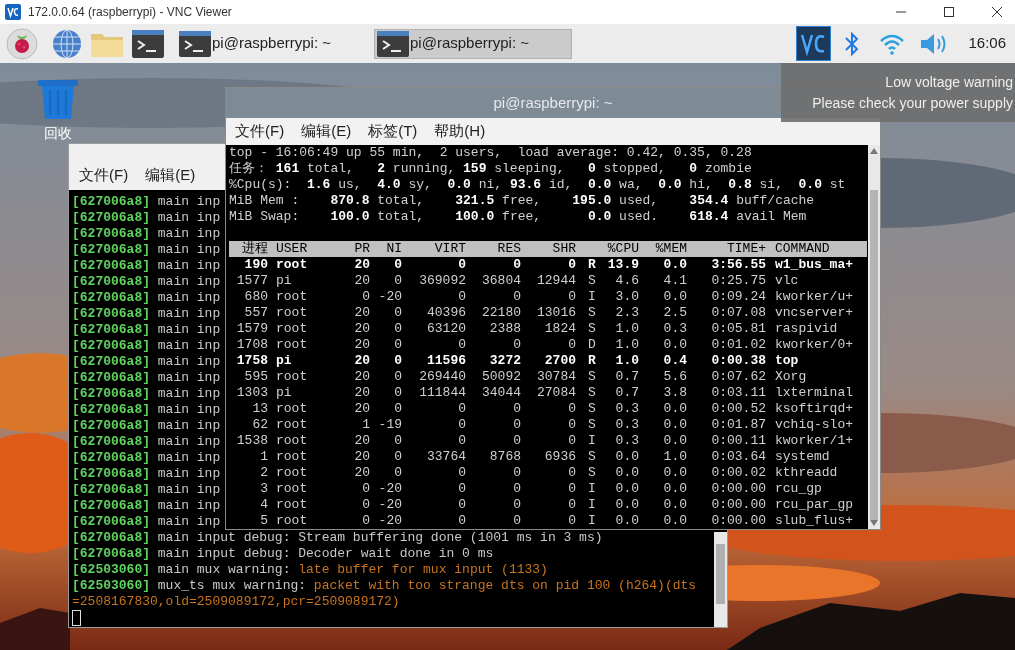 This screenshot has height=650, width=1015. Describe the element at coordinates (393, 249) in the screenshot. I see `column-header: NI` at that location.